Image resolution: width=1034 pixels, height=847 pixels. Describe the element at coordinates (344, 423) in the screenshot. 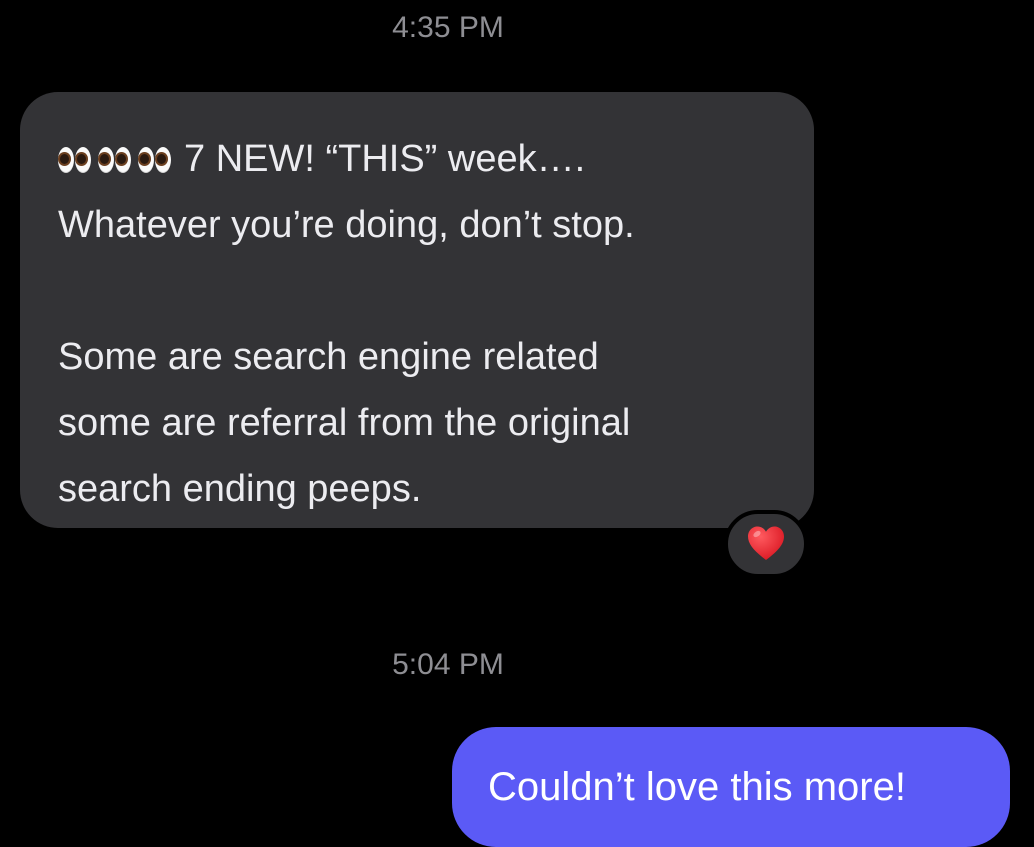

I see `message-line: some are referral from the original` at that location.